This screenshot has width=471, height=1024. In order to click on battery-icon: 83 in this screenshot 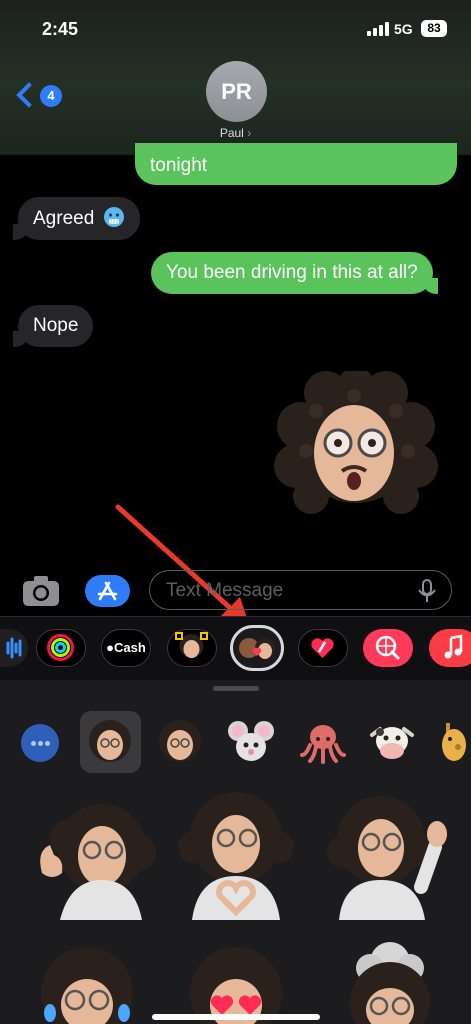, I will do `click(434, 28)`.